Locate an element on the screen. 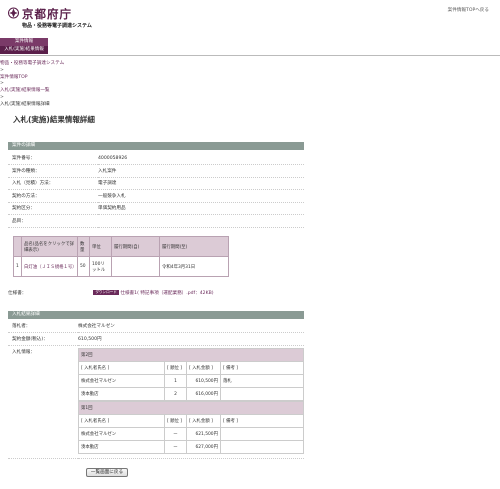 This screenshot has height=489, width=500. item-no: 1 is located at coordinates (17, 266).